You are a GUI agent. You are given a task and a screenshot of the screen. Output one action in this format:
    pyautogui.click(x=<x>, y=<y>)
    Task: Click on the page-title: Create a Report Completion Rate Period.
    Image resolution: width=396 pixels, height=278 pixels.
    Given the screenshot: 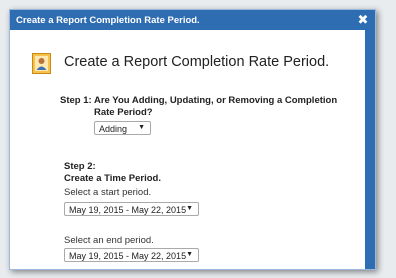 What is the action you would take?
    pyautogui.click(x=197, y=62)
    